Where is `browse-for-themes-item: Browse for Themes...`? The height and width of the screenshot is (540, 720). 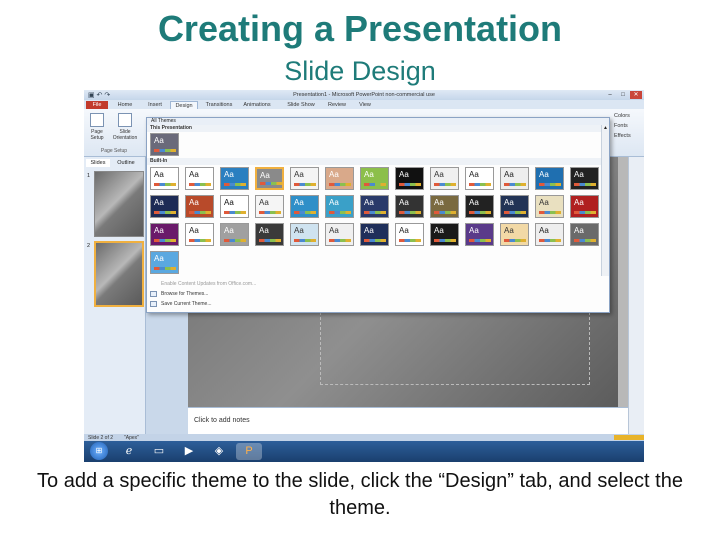 browse-for-themes-item: Browse for Themes... is located at coordinates (374, 294).